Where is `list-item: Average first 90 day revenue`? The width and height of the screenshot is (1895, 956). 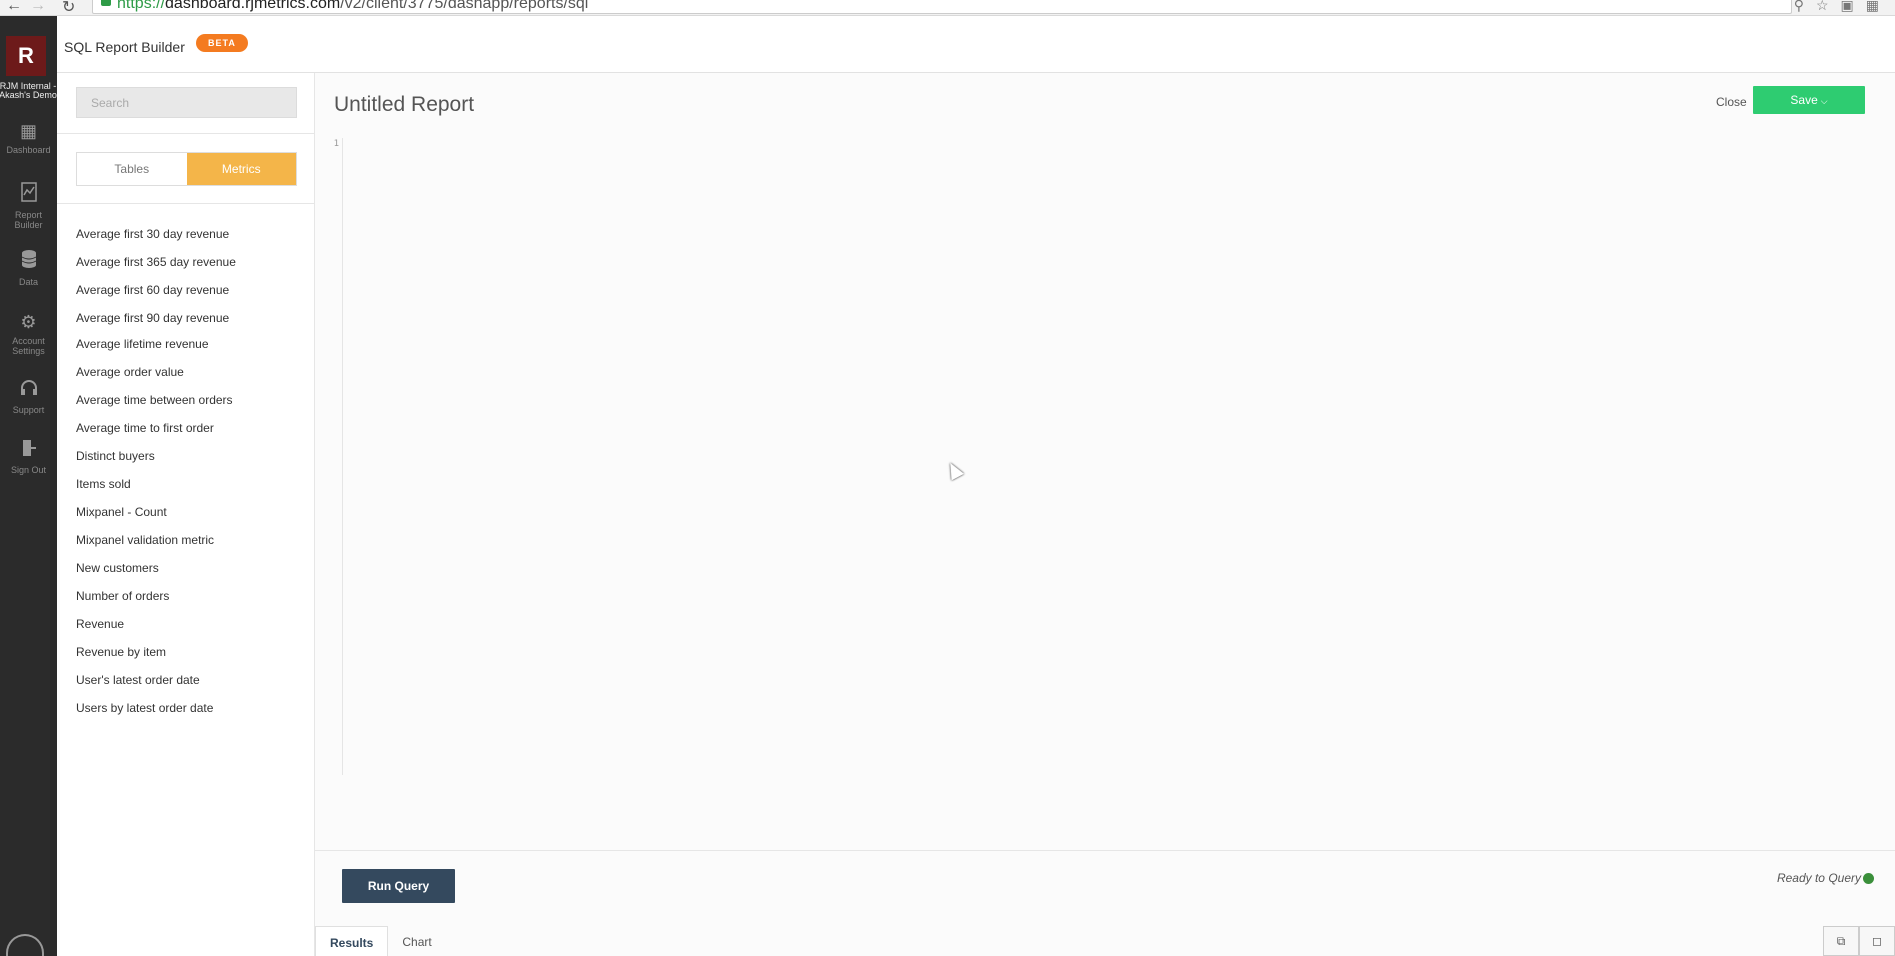
list-item: Average first 90 day revenue is located at coordinates (166, 318).